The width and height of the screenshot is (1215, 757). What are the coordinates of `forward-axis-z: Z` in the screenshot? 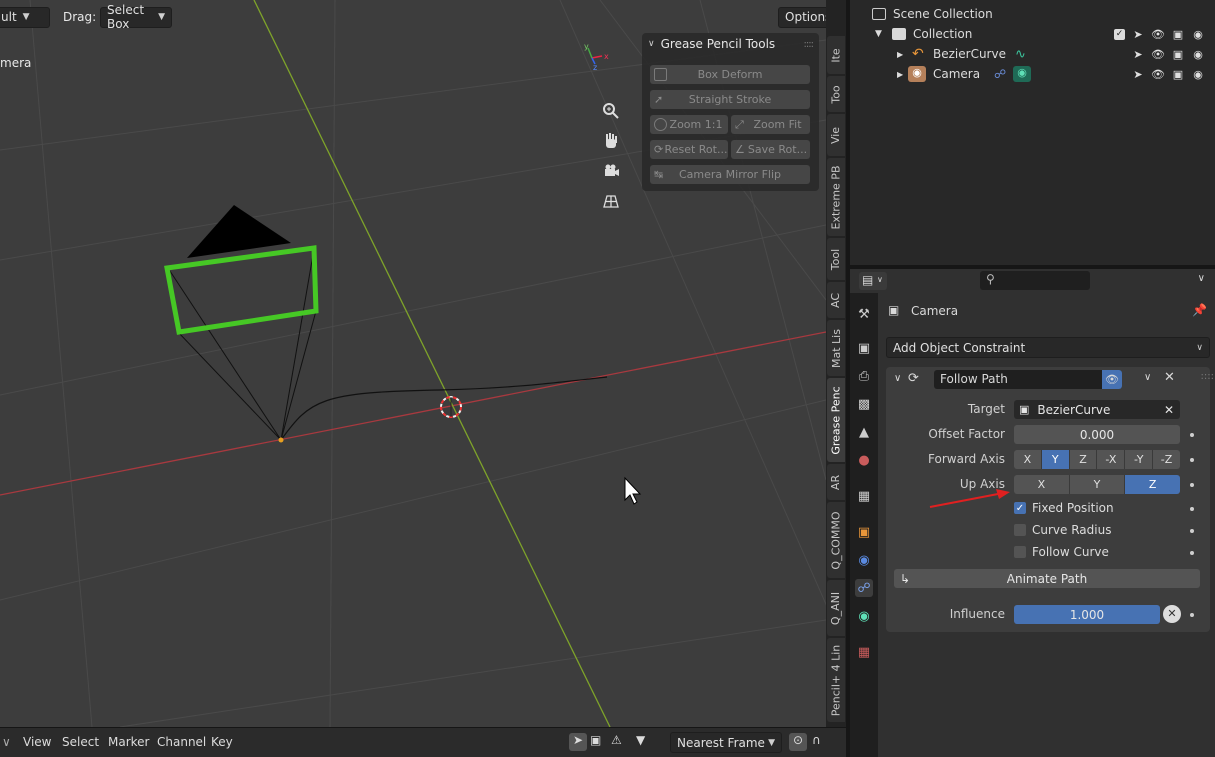 It's located at (1083, 459).